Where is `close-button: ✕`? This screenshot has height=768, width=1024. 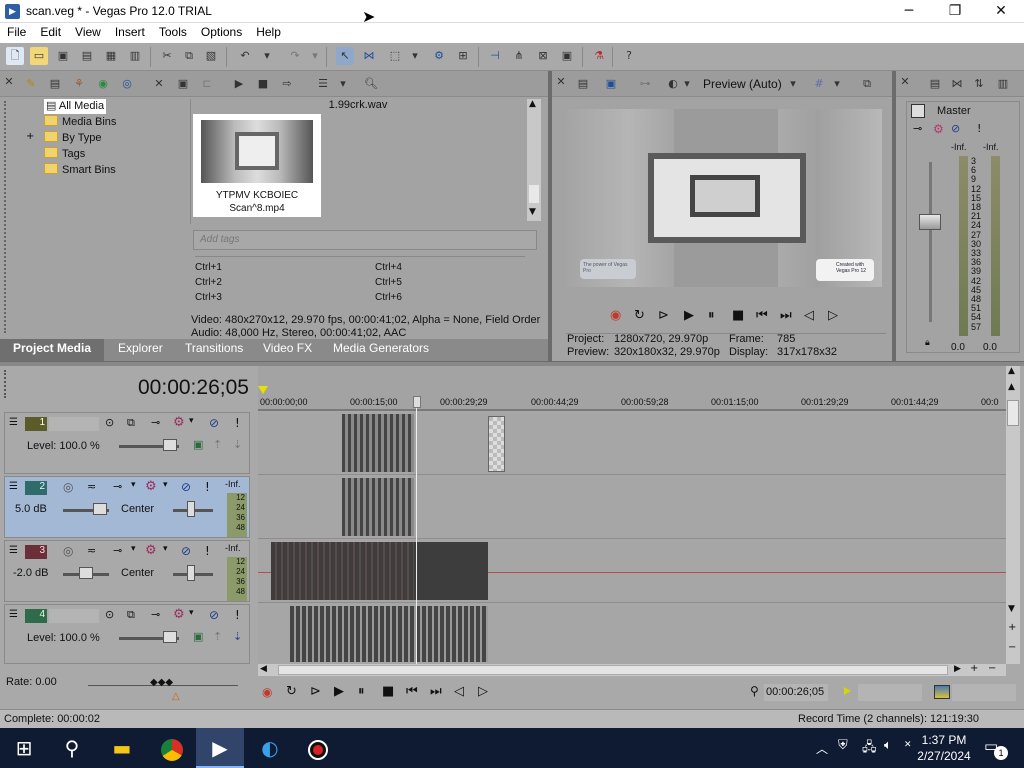 close-button: ✕ is located at coordinates (1001, 11).